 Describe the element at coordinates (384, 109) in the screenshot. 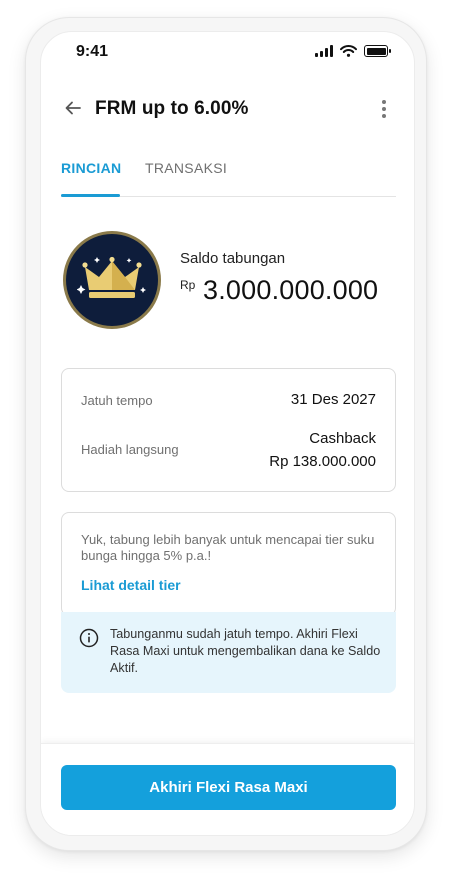

I see `more-options-icon` at that location.